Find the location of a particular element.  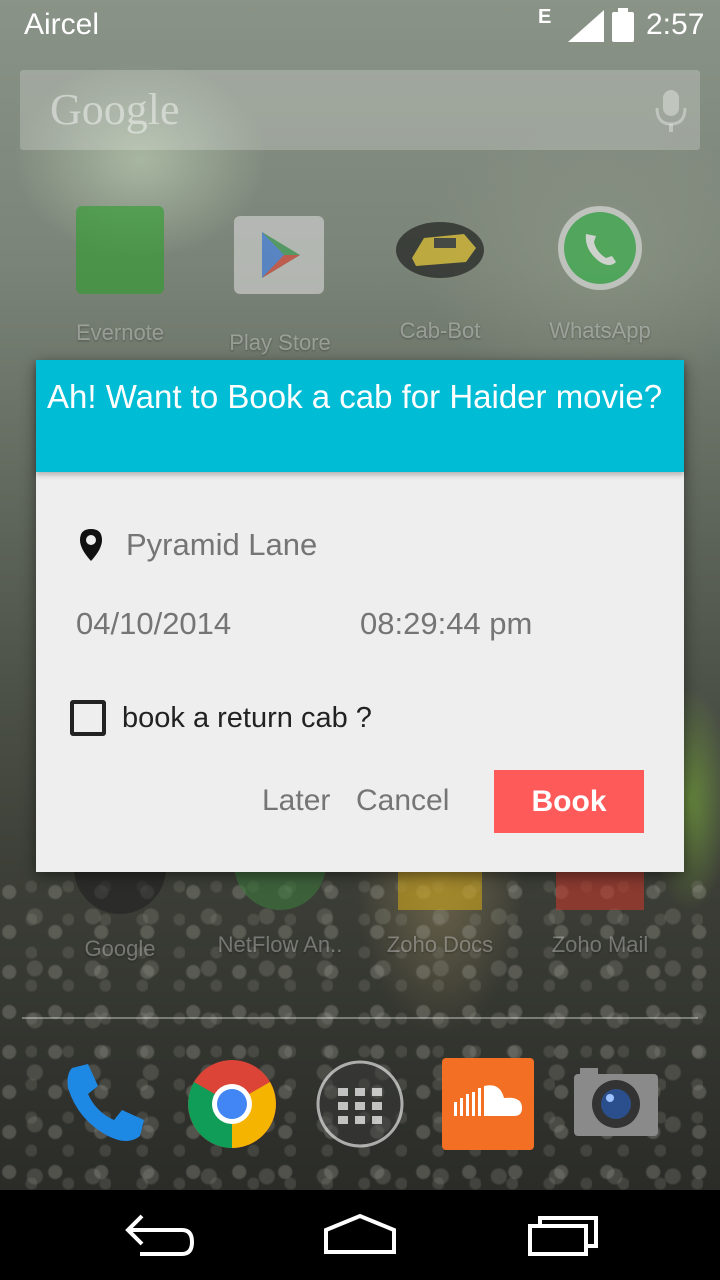

status-bar: Aircel E 2:57 is located at coordinates (360, 26).